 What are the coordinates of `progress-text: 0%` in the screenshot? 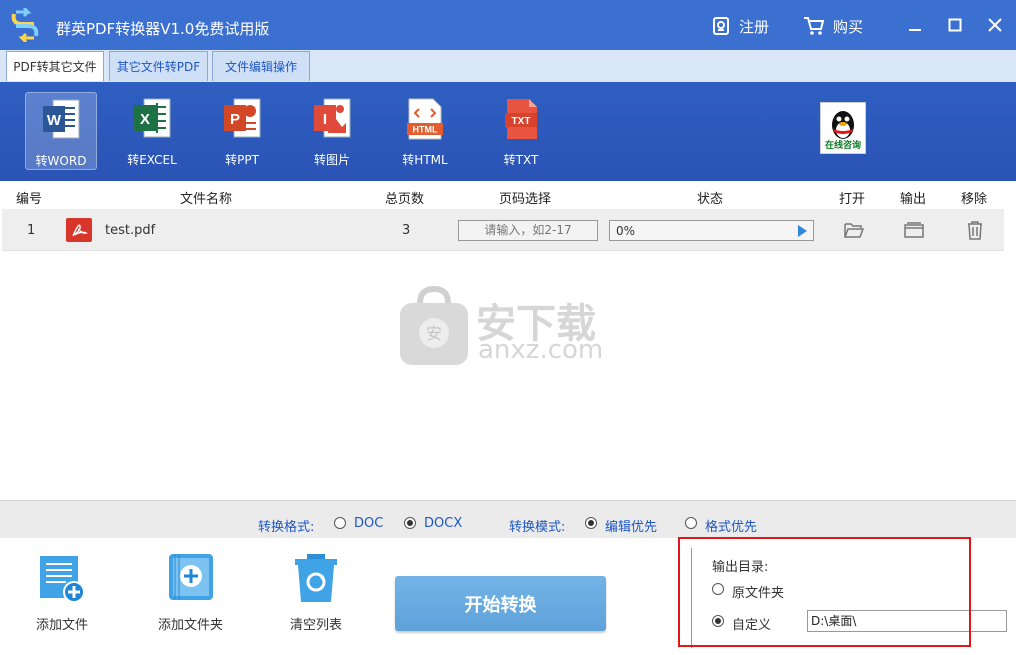 It's located at (626, 231).